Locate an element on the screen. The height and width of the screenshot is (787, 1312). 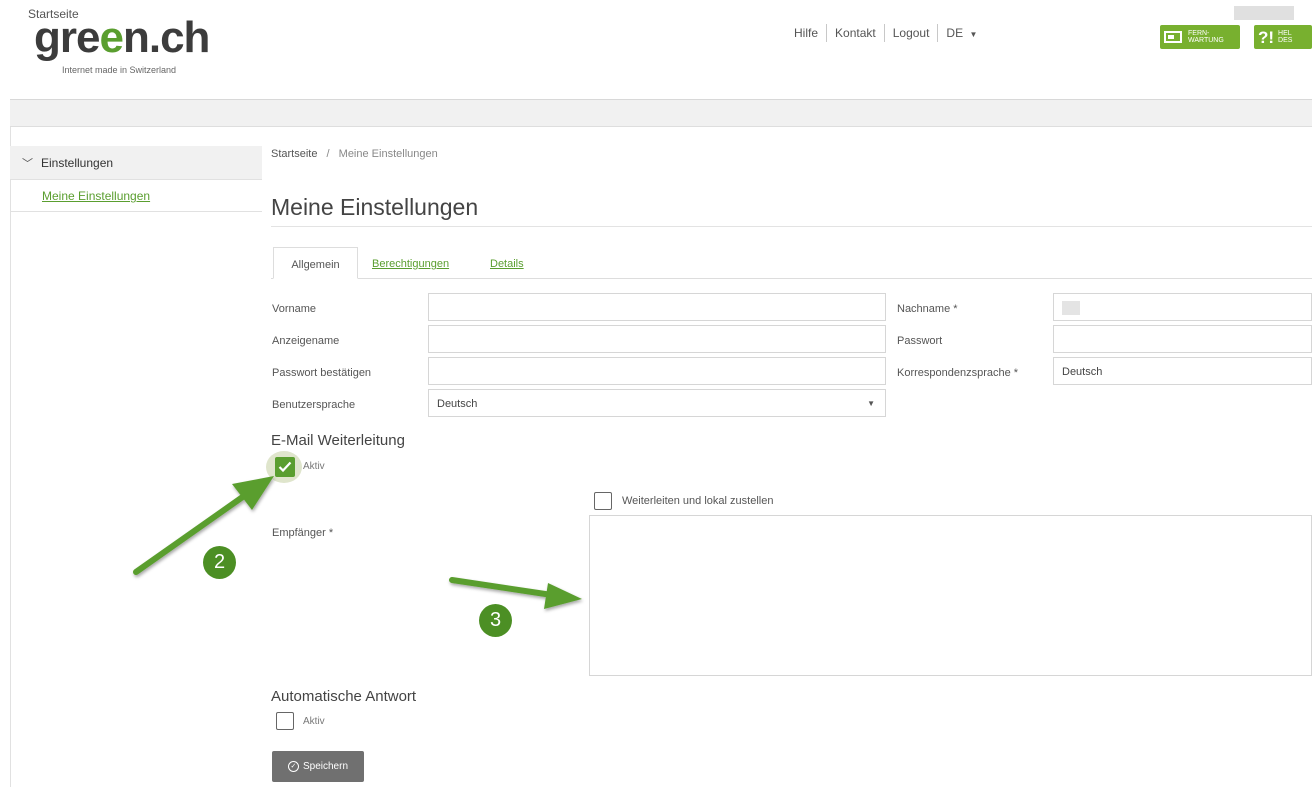
arrow-3-shaft is located at coordinates (502, 587).